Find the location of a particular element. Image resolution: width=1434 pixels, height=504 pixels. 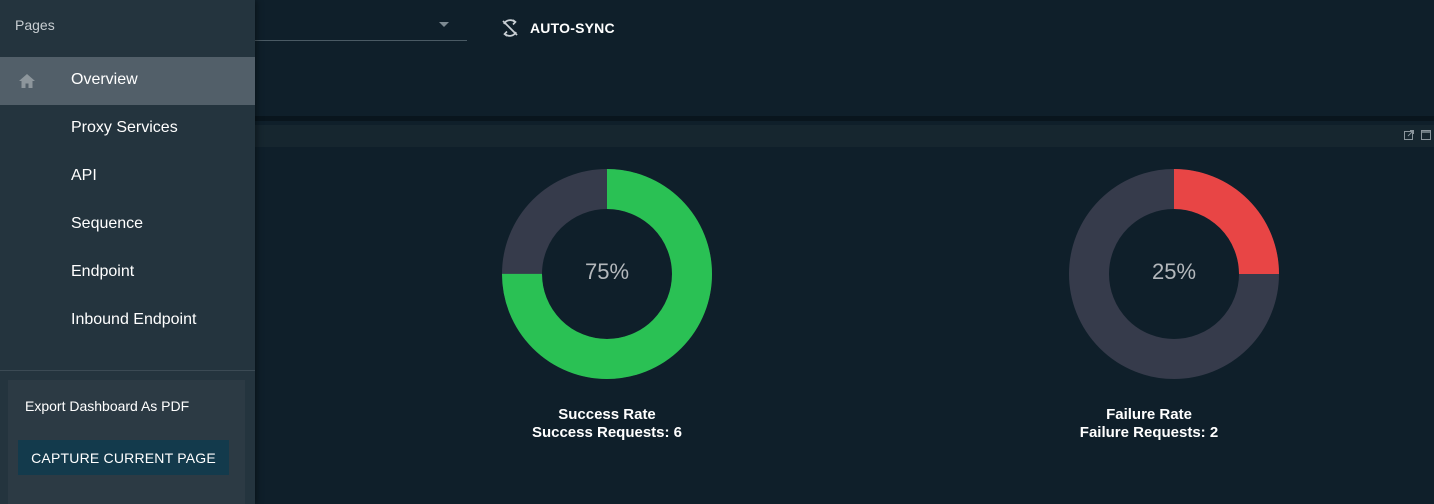

sidebar-item-sequence: Sequence is located at coordinates (127, 225).